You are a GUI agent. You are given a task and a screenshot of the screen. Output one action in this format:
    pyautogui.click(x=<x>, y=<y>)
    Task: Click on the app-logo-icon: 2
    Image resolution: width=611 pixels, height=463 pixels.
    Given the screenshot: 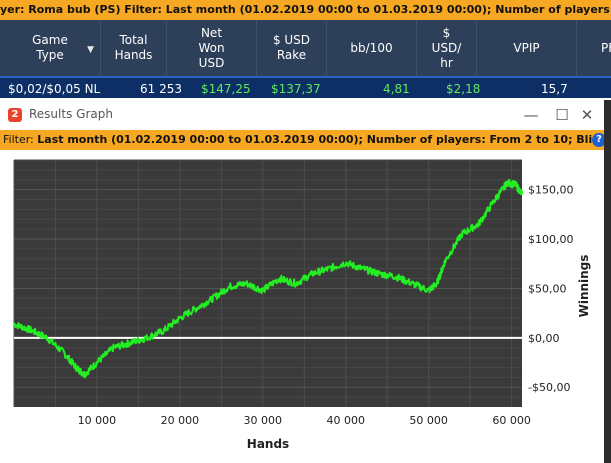 What is the action you would take?
    pyautogui.click(x=15, y=115)
    